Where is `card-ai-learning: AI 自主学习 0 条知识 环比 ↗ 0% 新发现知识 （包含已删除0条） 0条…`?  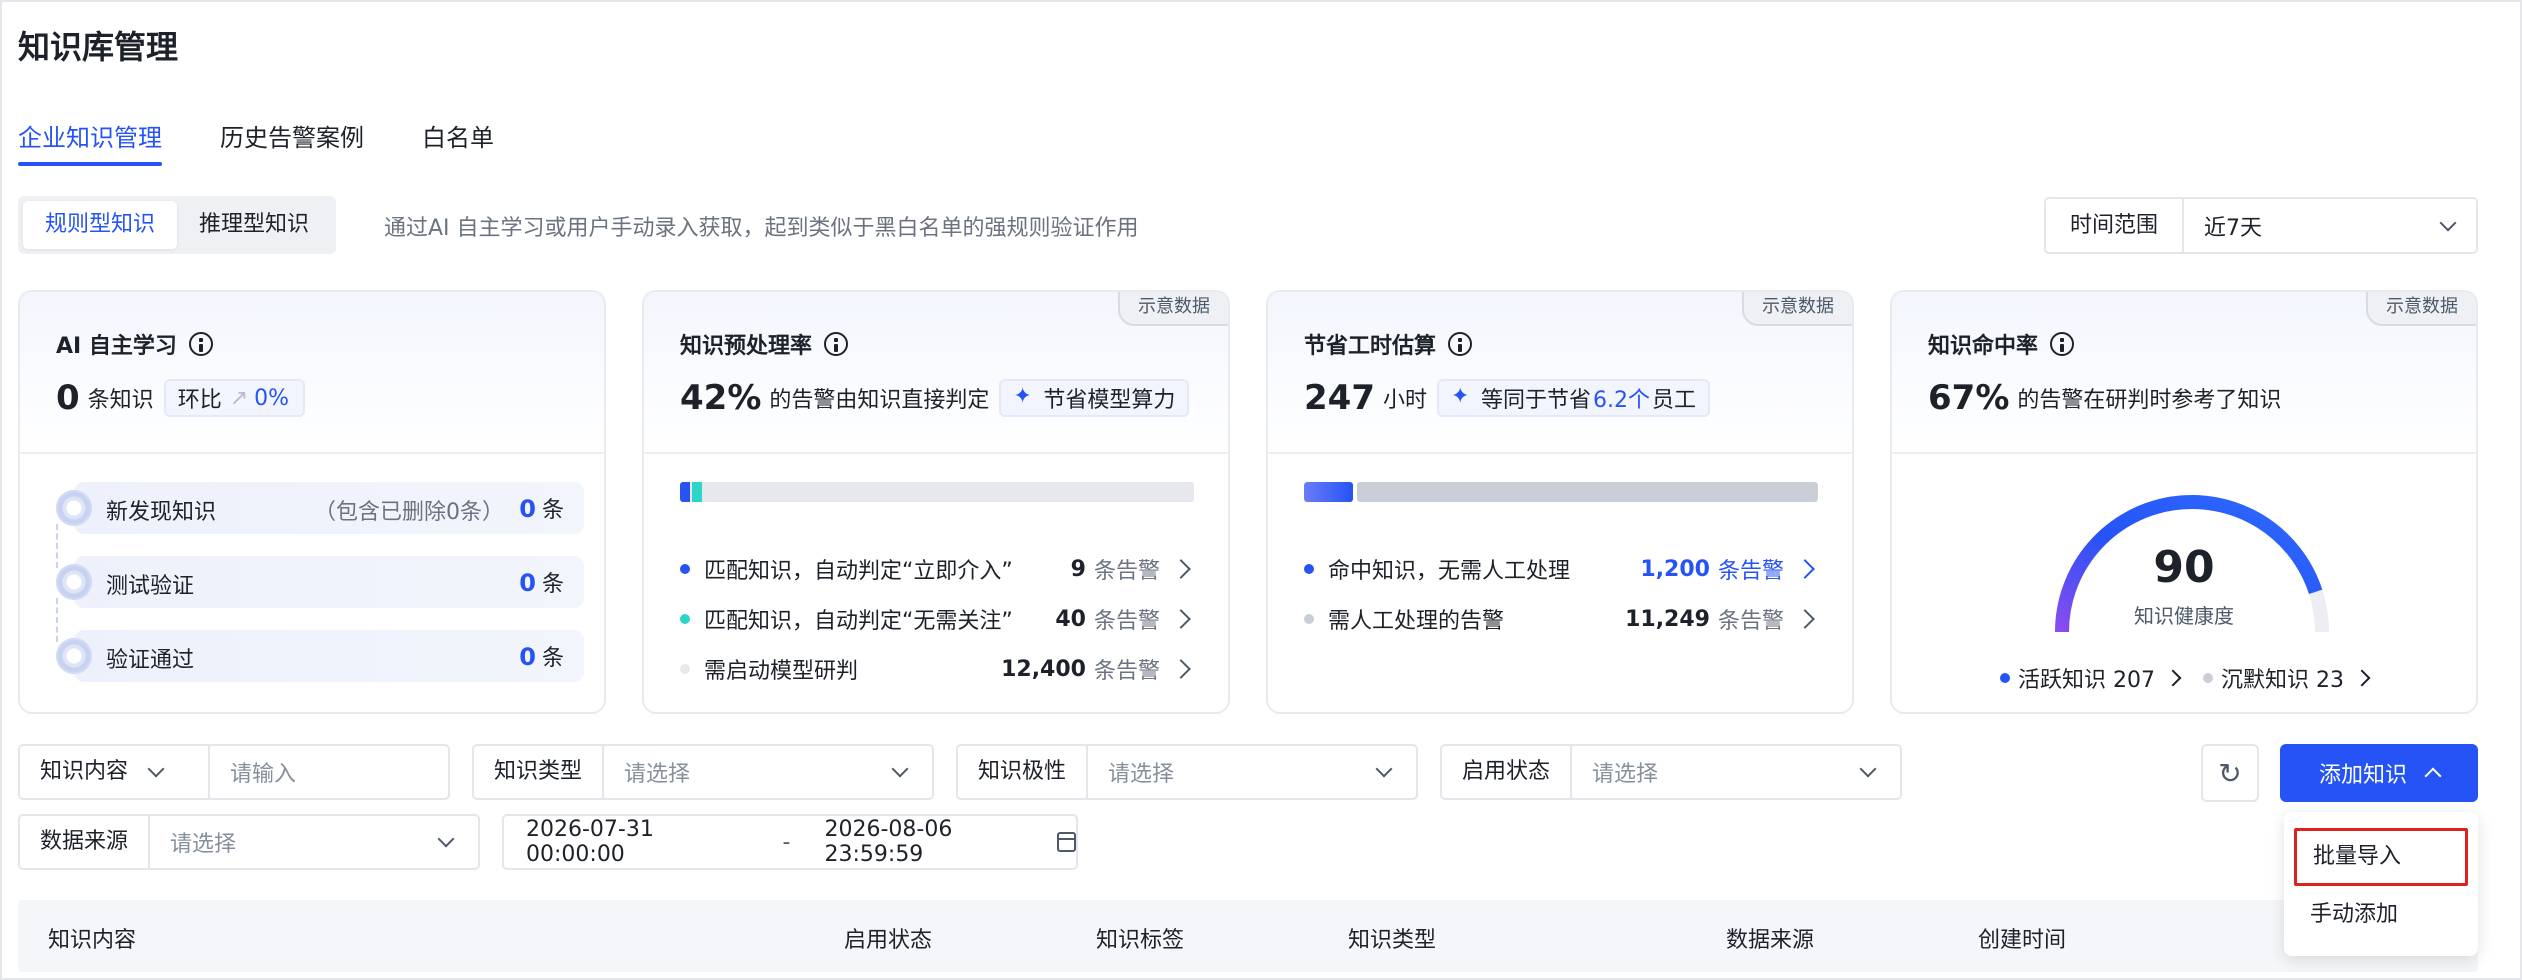
card-ai-learning: AI 自主学习 0 条知识 环比 ↗ 0% 新发现知识 （包含已删除0条） 0条… is located at coordinates (312, 502).